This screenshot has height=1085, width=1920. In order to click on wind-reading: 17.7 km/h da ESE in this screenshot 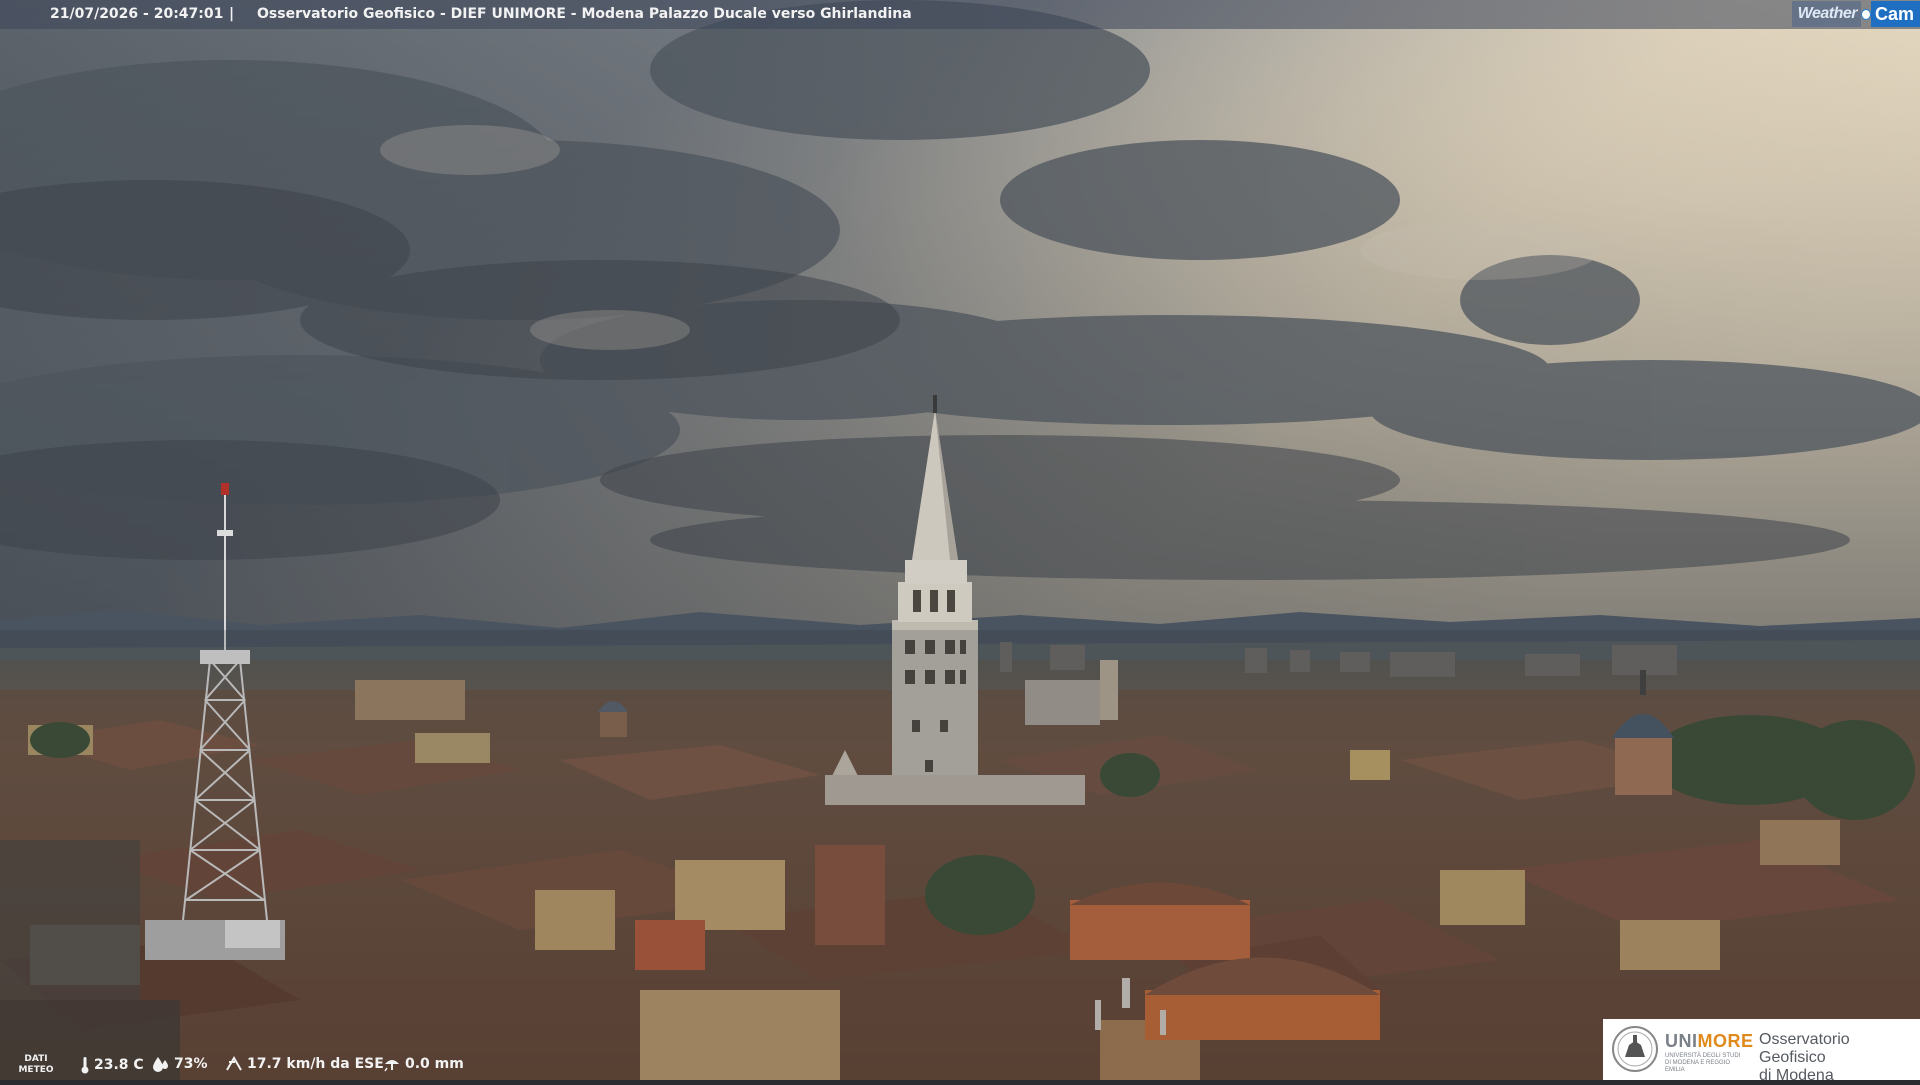, I will do `click(304, 1064)`.